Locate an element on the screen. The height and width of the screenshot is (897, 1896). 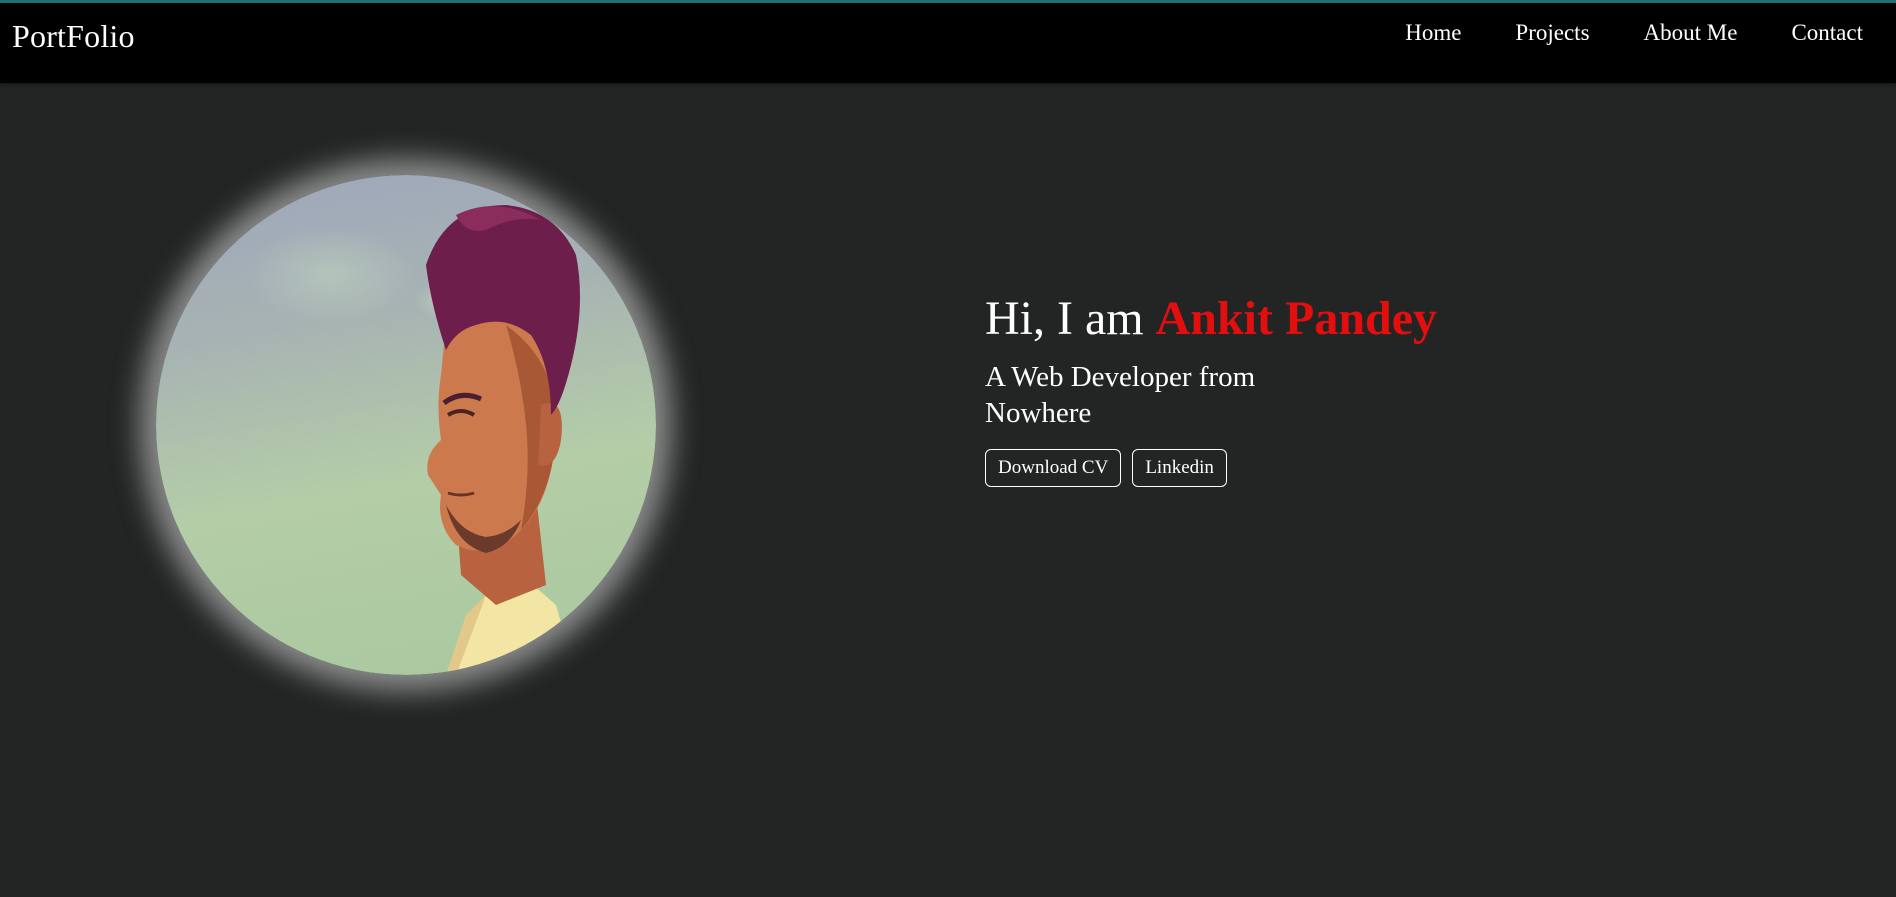
site-logo: PortFolio is located at coordinates (73, 36).